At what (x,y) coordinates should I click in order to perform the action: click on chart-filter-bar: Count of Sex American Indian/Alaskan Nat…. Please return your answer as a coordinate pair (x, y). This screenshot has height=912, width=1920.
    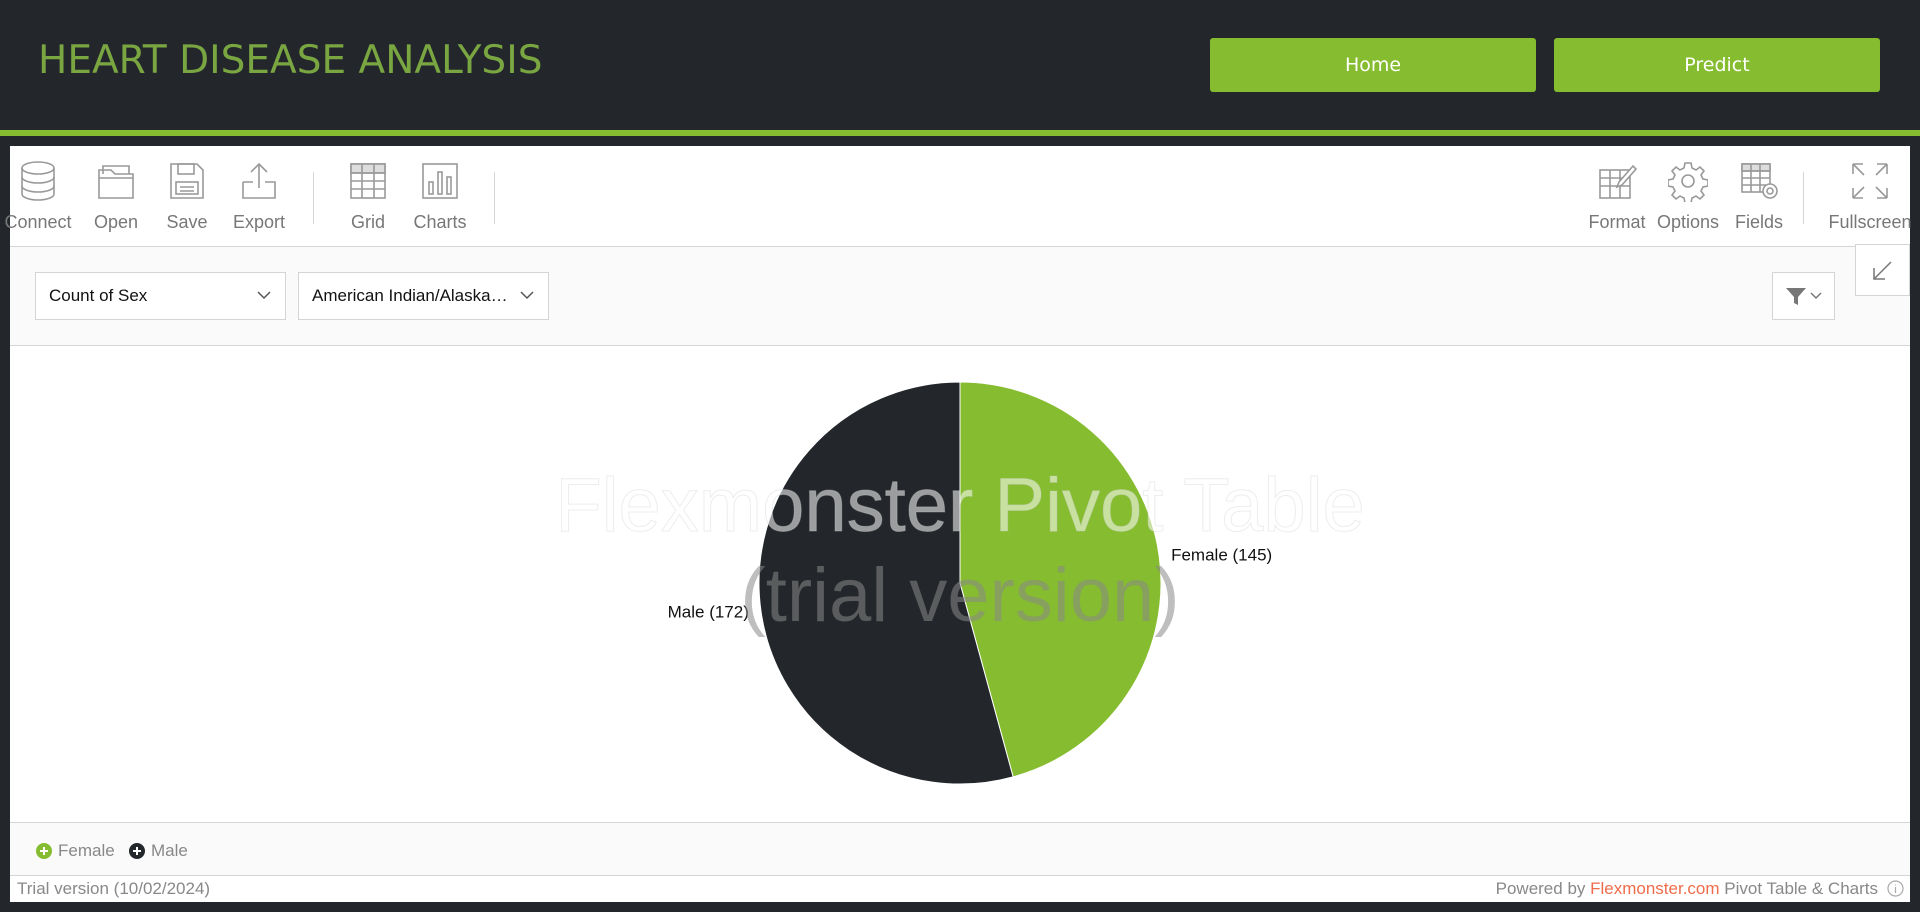
    Looking at the image, I should click on (960, 296).